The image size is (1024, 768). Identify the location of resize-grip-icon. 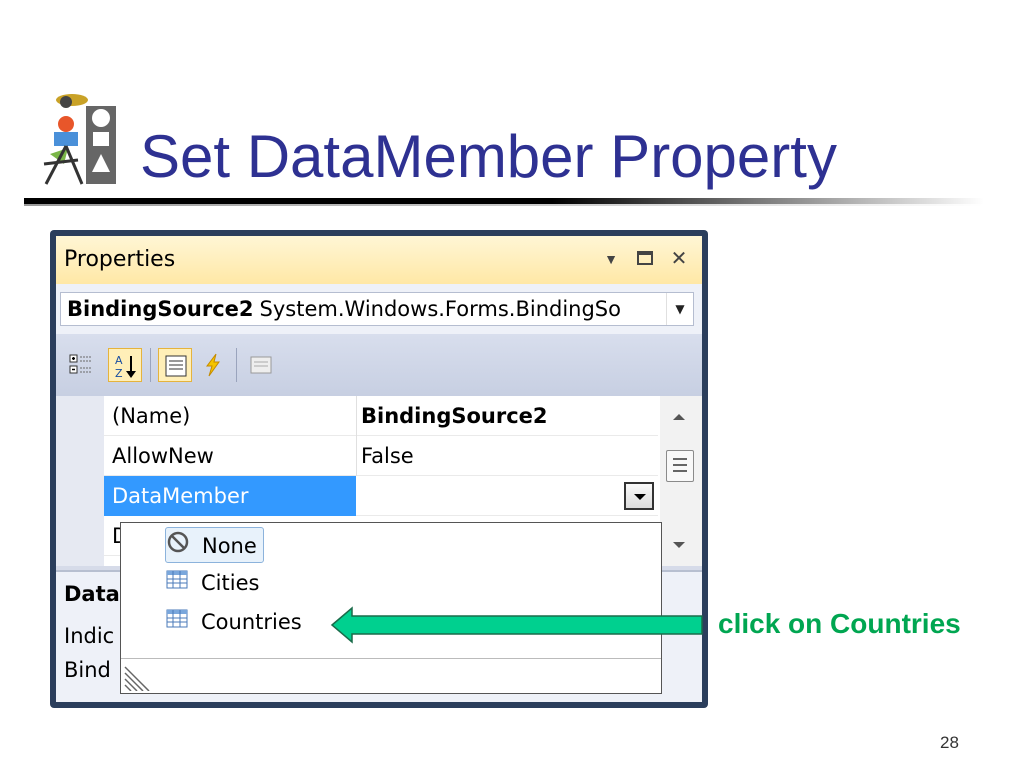
(139, 677).